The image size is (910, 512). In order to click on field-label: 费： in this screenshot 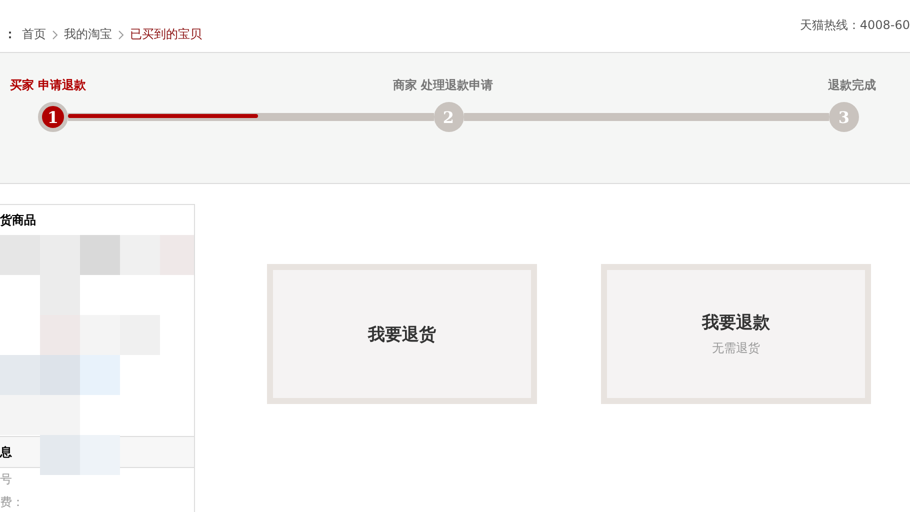, I will do `click(12, 502)`.